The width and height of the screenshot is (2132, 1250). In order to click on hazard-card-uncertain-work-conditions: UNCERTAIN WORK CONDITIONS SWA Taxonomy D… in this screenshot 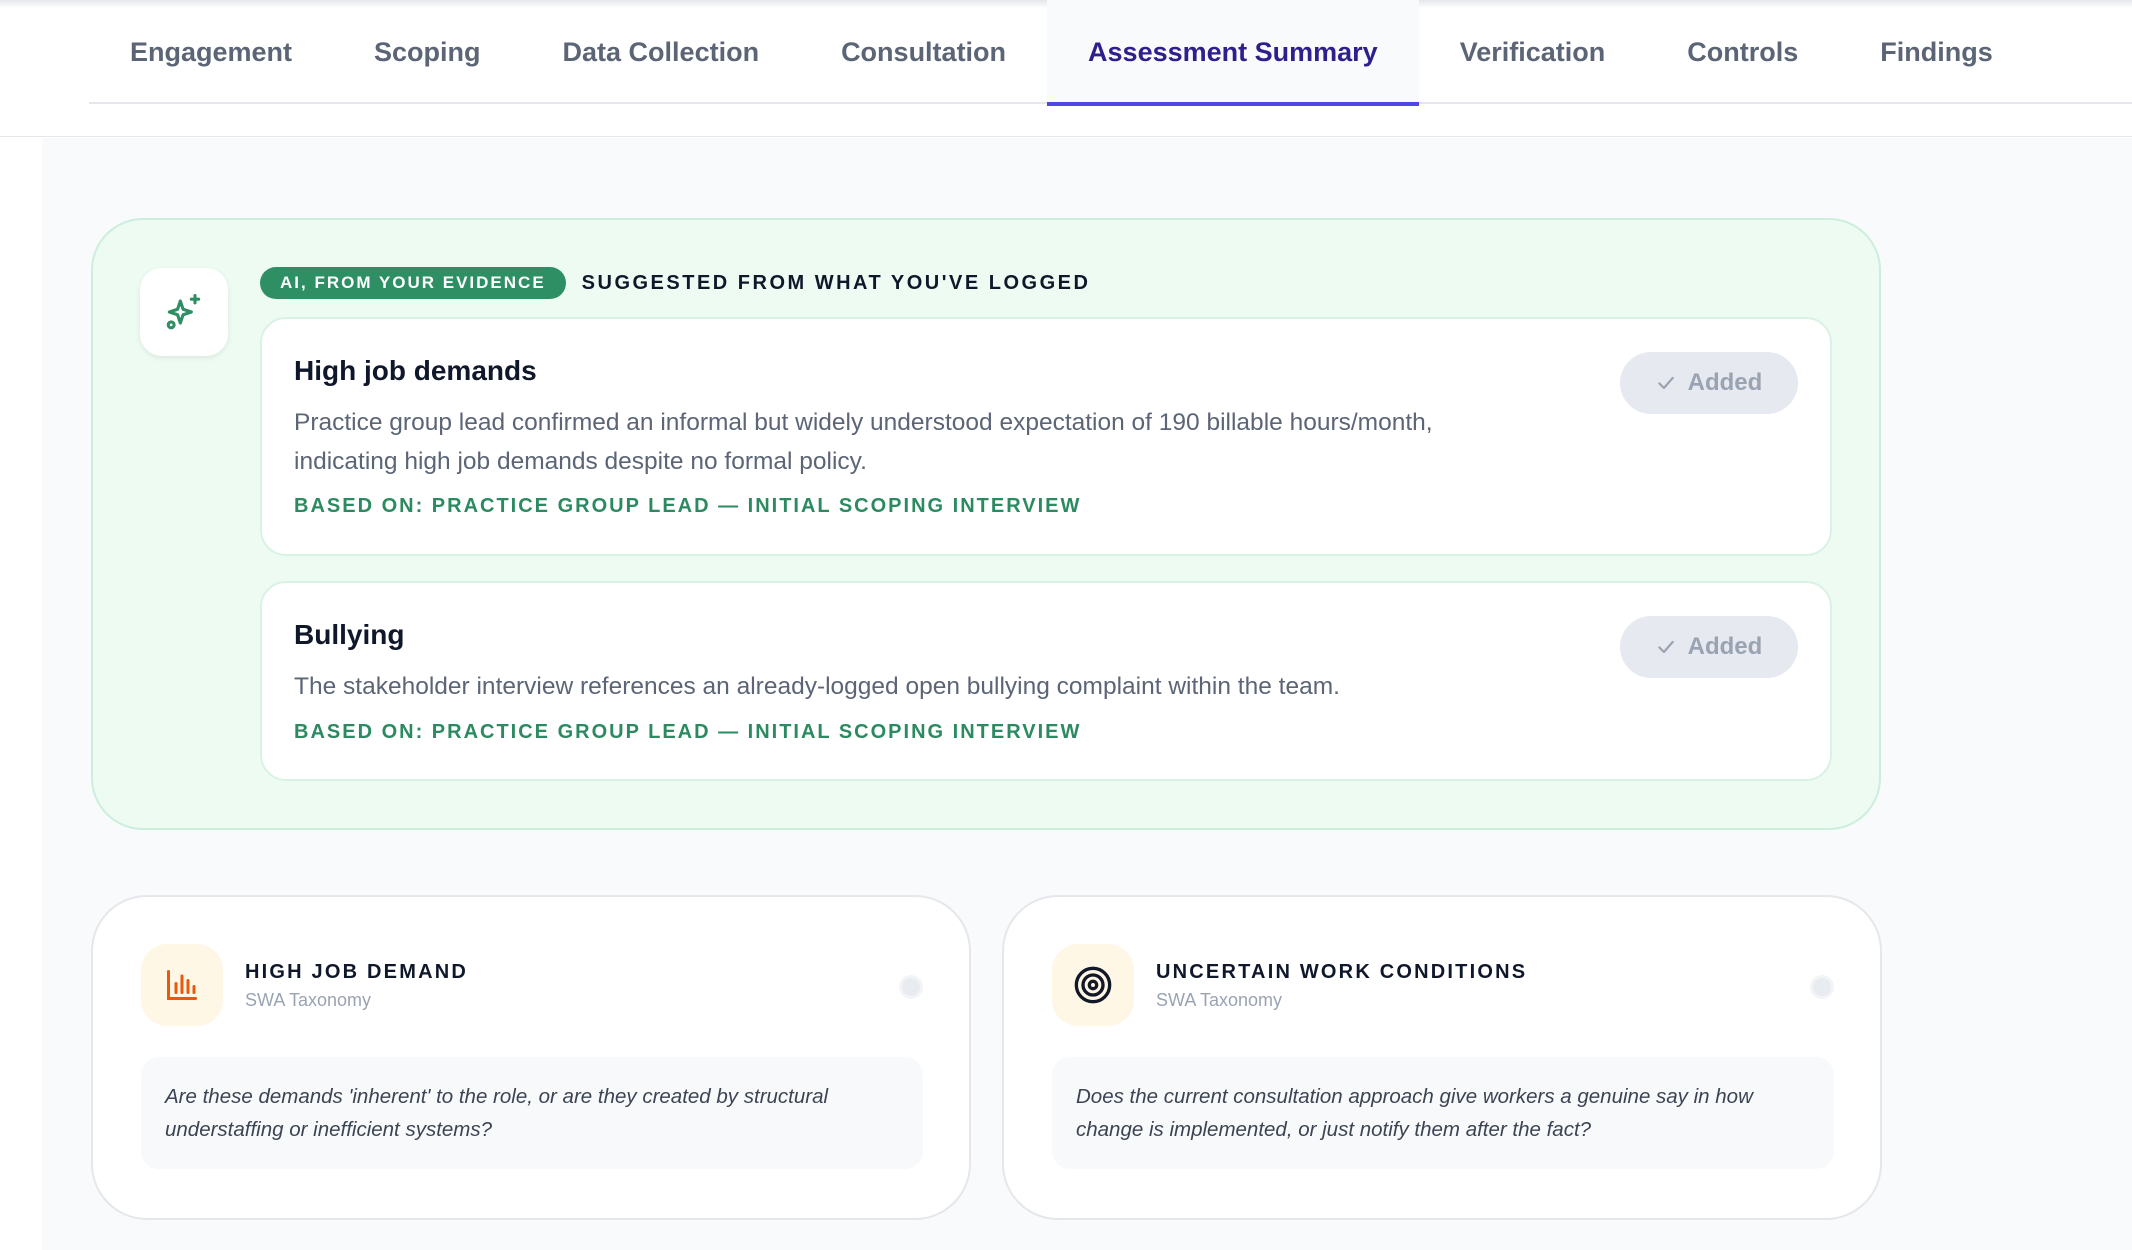, I will do `click(1442, 1057)`.